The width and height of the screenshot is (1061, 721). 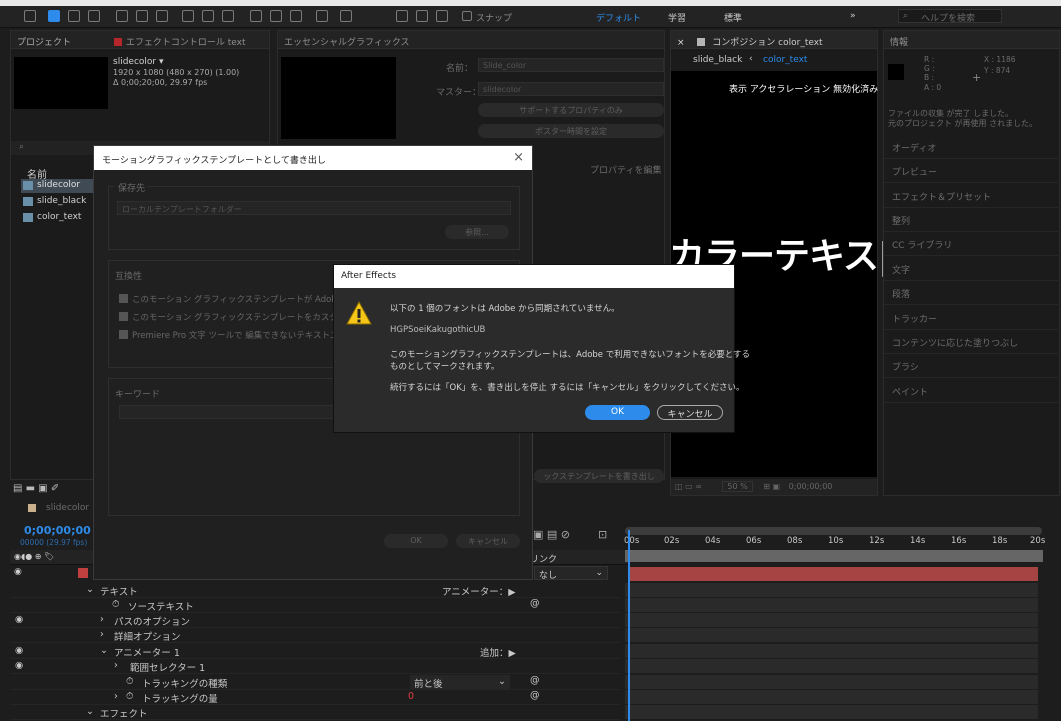 What do you see at coordinates (972, 342) in the screenshot?
I see `panel-content-aware-fill: コンテンツに応じた塗りつぶし` at bounding box center [972, 342].